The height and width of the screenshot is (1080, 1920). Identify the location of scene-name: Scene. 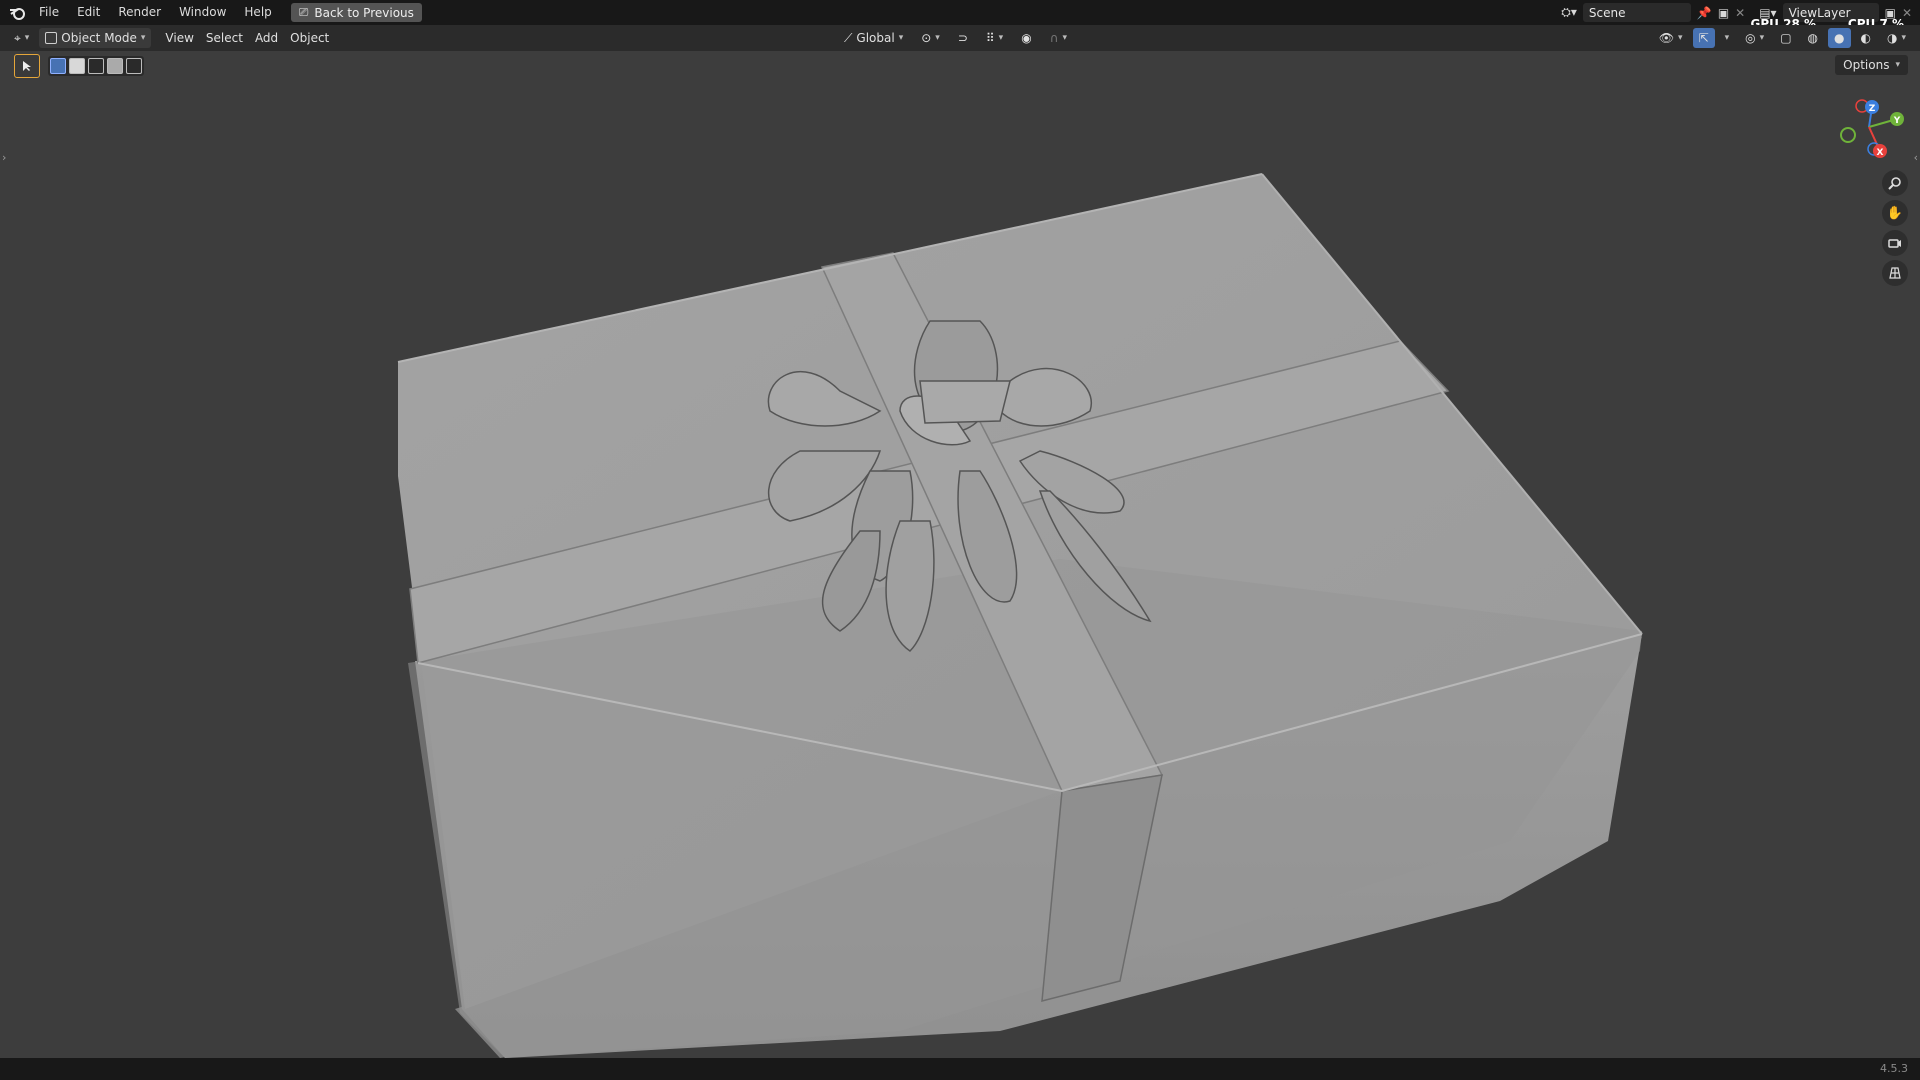
(1607, 12).